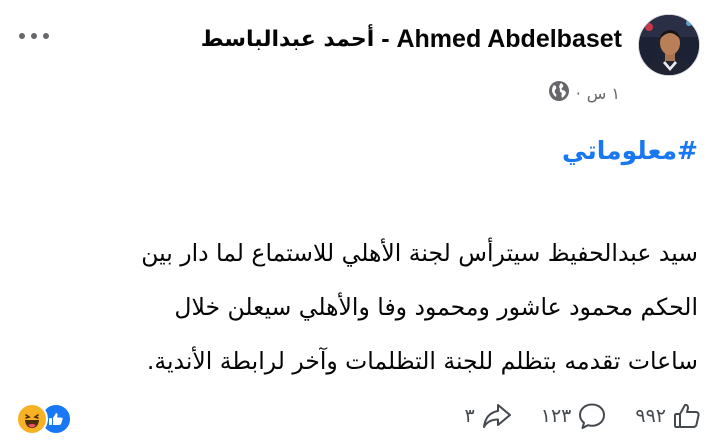 Image resolution: width=720 pixels, height=448 pixels. I want to click on reaction-summary, so click(44, 419).